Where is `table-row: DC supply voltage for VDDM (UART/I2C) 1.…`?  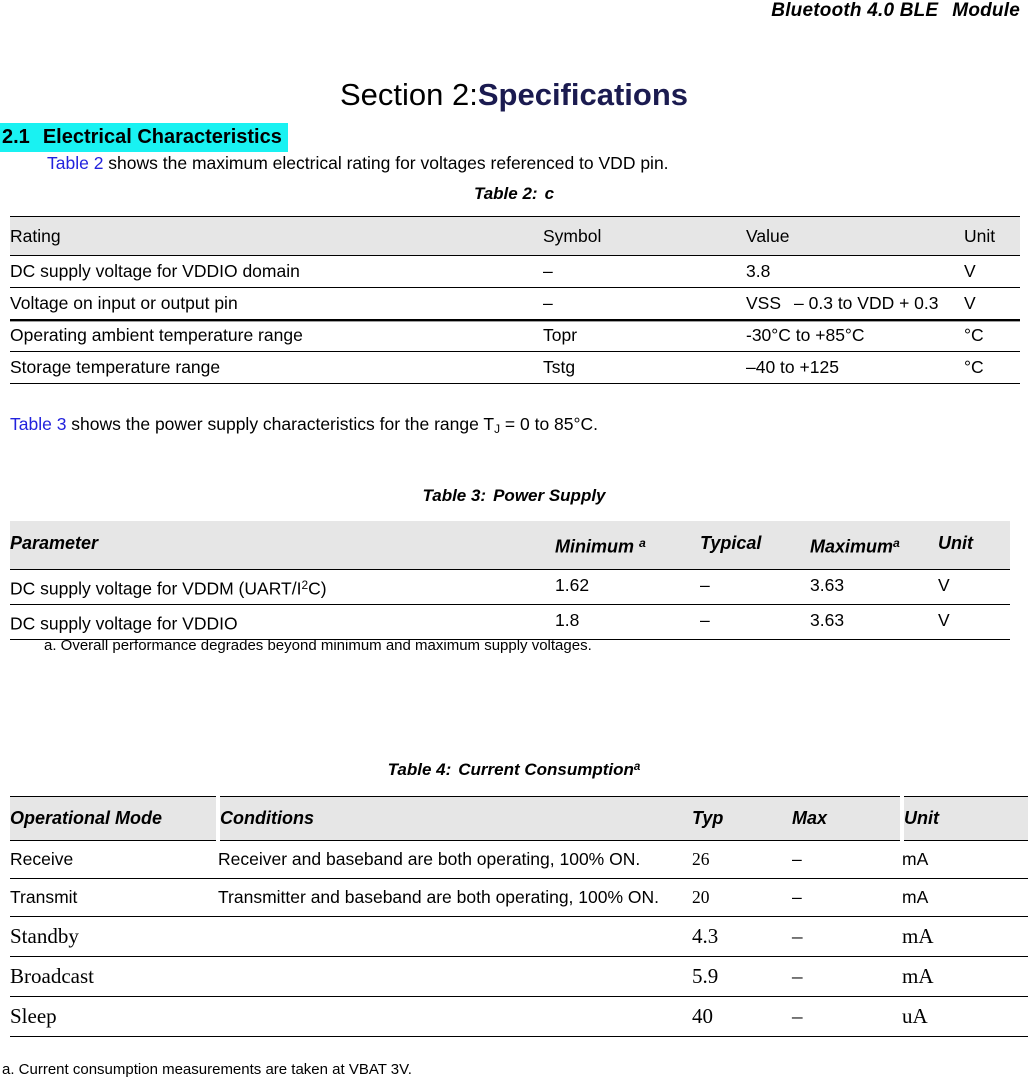
table-row: DC supply voltage for VDDM (UART/I2C) 1.… is located at coordinates (510, 586).